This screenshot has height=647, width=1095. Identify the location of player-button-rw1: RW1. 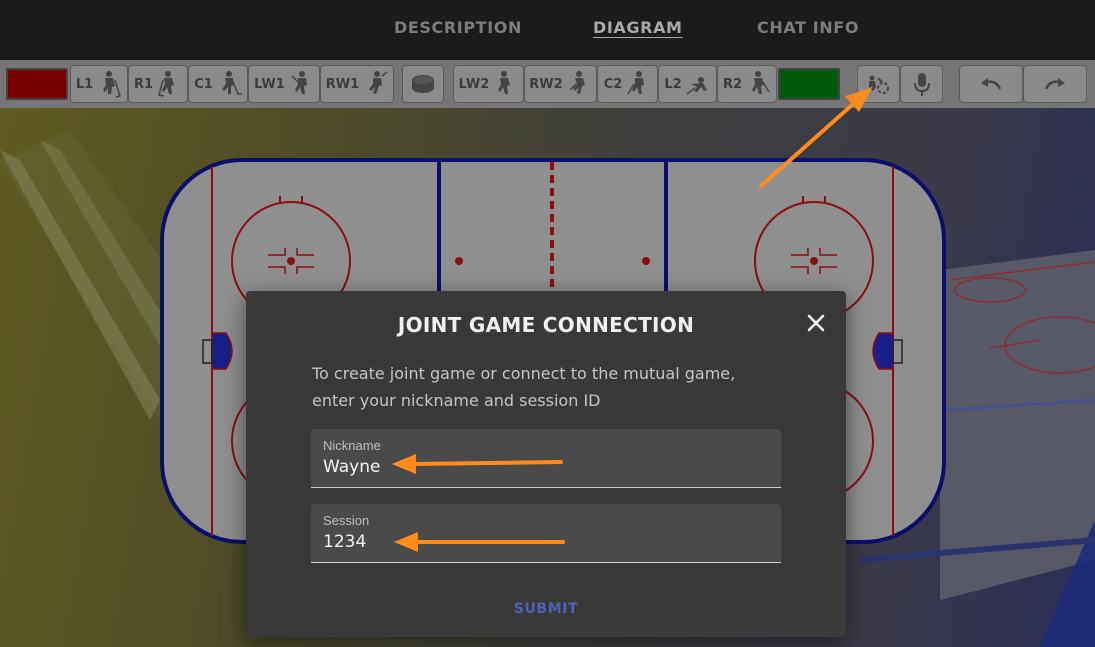
(357, 84).